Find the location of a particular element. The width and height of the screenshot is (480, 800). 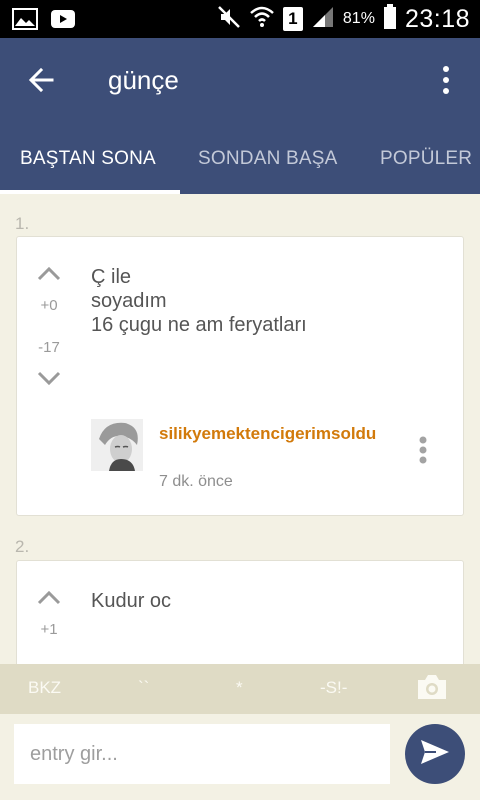

tab-bastan-sona: BAŞTAN SONA is located at coordinates (88, 159).